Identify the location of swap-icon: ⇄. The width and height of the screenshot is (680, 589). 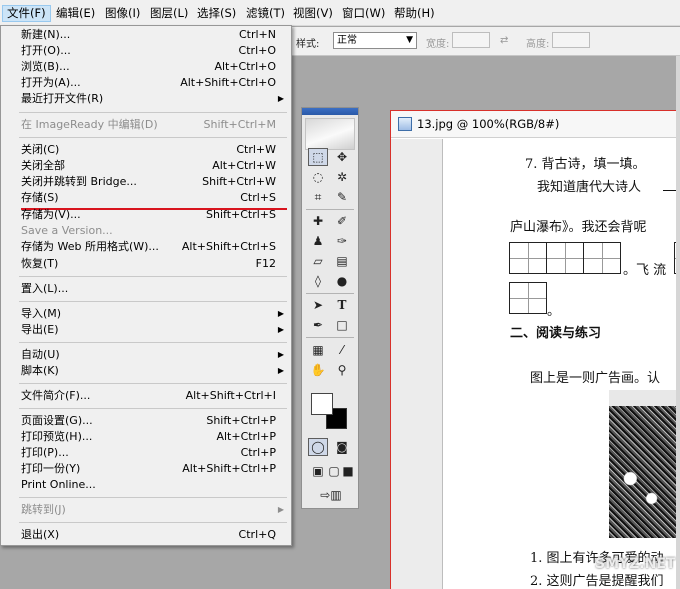
(504, 40).